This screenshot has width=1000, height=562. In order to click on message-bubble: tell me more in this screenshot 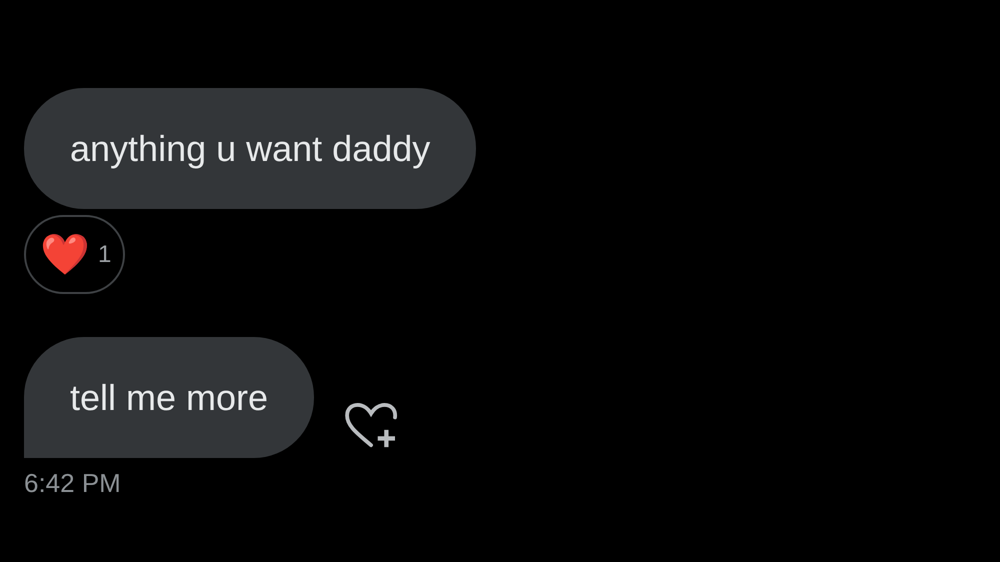, I will do `click(169, 397)`.